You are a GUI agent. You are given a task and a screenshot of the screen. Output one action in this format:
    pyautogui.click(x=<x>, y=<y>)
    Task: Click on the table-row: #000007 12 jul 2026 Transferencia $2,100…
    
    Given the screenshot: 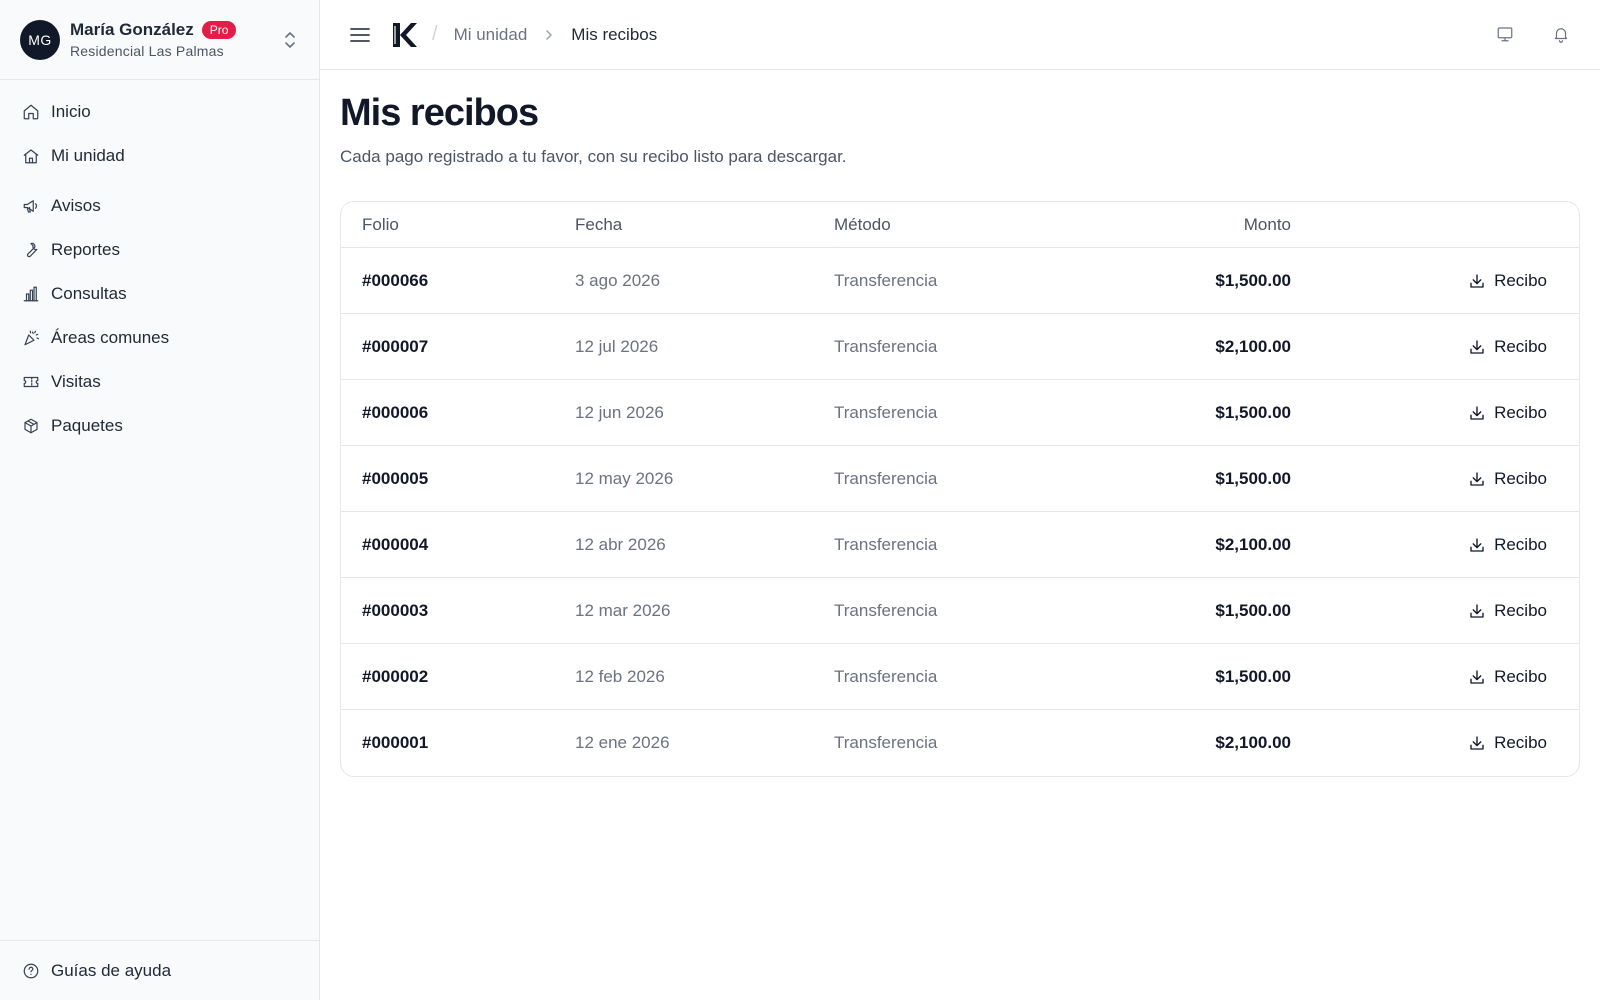 What is the action you would take?
    pyautogui.click(x=960, y=347)
    